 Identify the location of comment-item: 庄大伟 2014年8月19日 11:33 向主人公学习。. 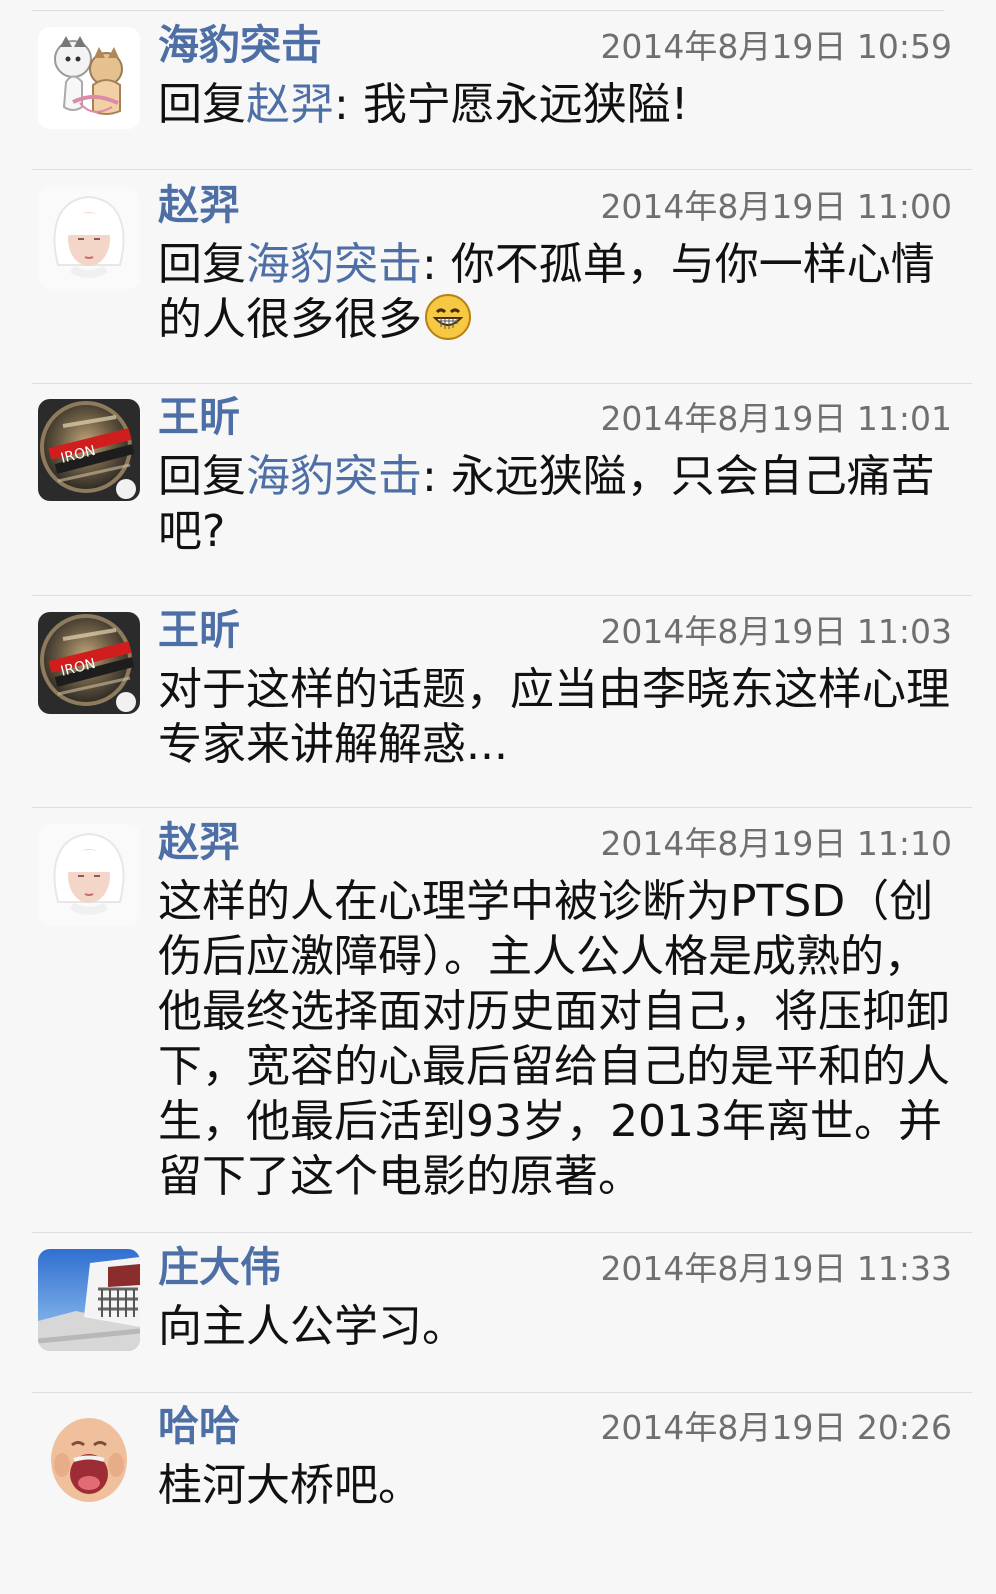
(502, 1318).